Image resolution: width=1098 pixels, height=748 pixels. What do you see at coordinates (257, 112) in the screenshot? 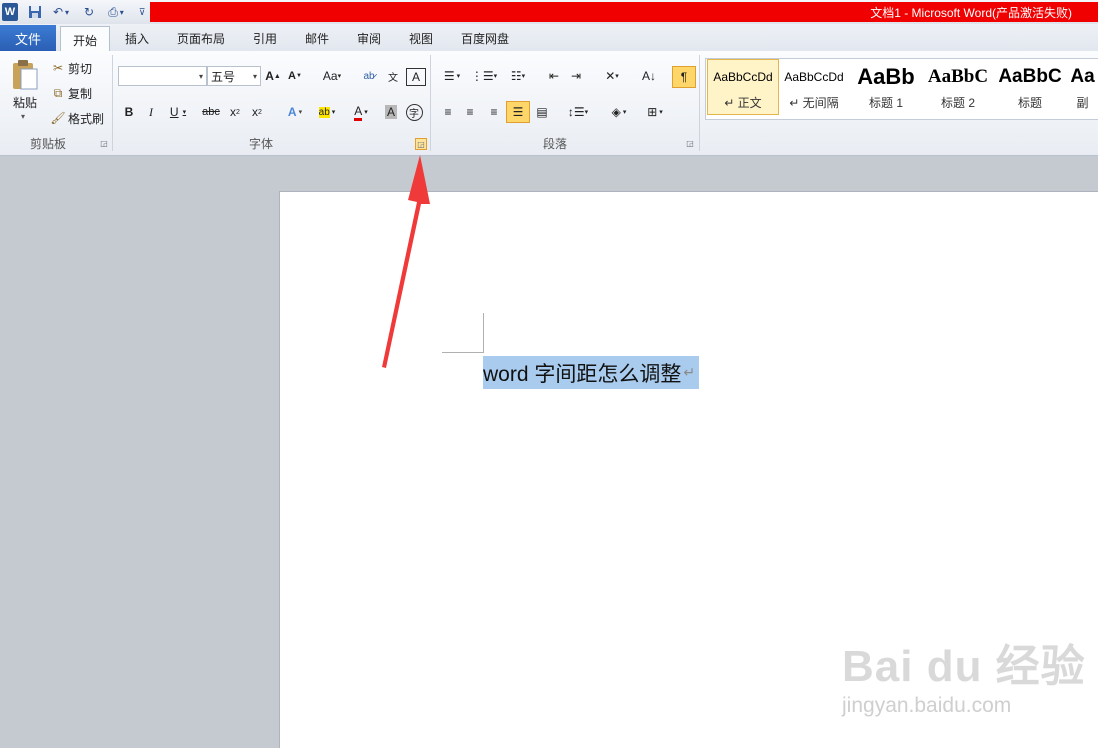
I see `superscript-icon: x2` at bounding box center [257, 112].